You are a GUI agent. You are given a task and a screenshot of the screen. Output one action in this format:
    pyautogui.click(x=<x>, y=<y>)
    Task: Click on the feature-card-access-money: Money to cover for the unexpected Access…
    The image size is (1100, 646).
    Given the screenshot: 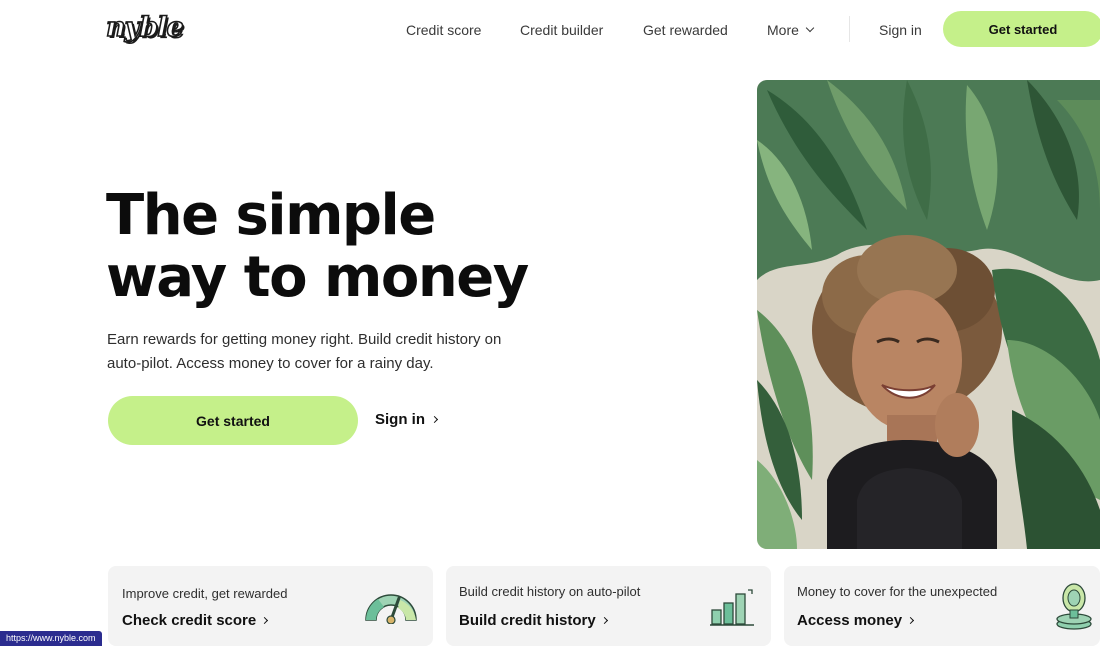 What is the action you would take?
    pyautogui.click(x=942, y=606)
    